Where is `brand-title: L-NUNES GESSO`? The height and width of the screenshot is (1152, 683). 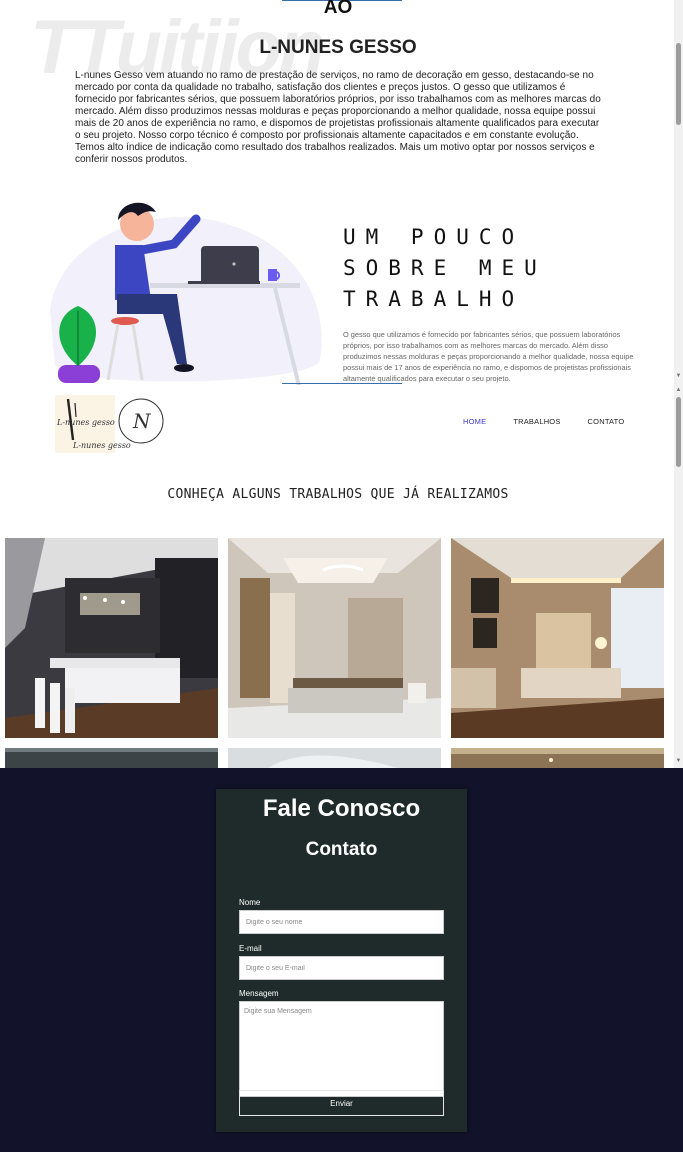
brand-title: L-NUNES GESSO is located at coordinates (338, 47).